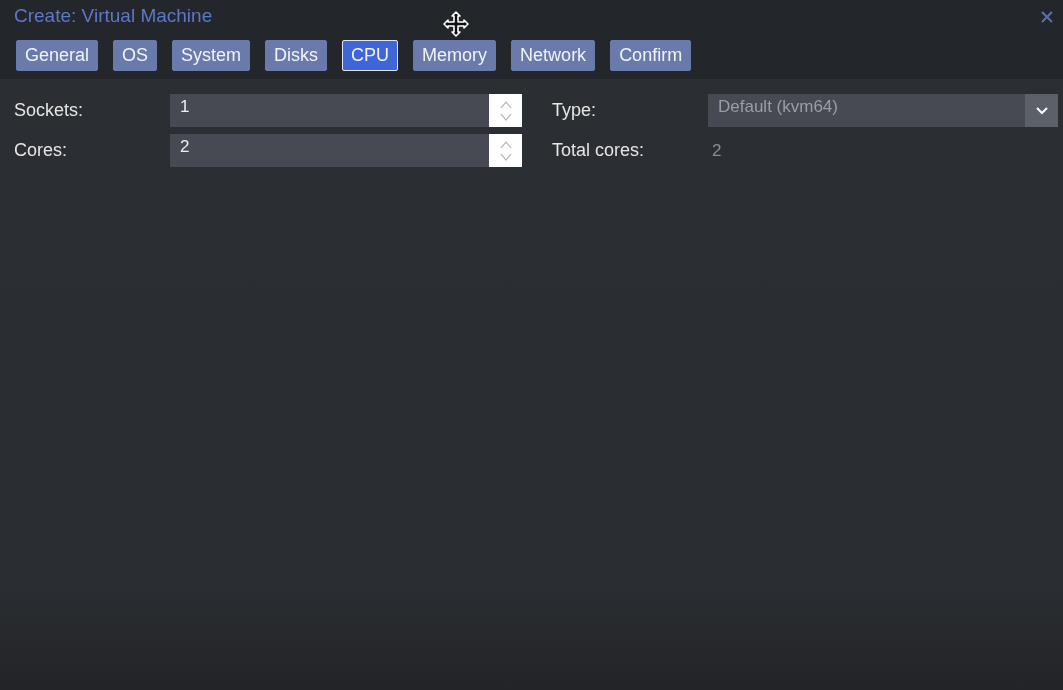 Image resolution: width=1063 pixels, height=690 pixels. What do you see at coordinates (113, 16) in the screenshot?
I see `window-title: Create: Virtual Machine` at bounding box center [113, 16].